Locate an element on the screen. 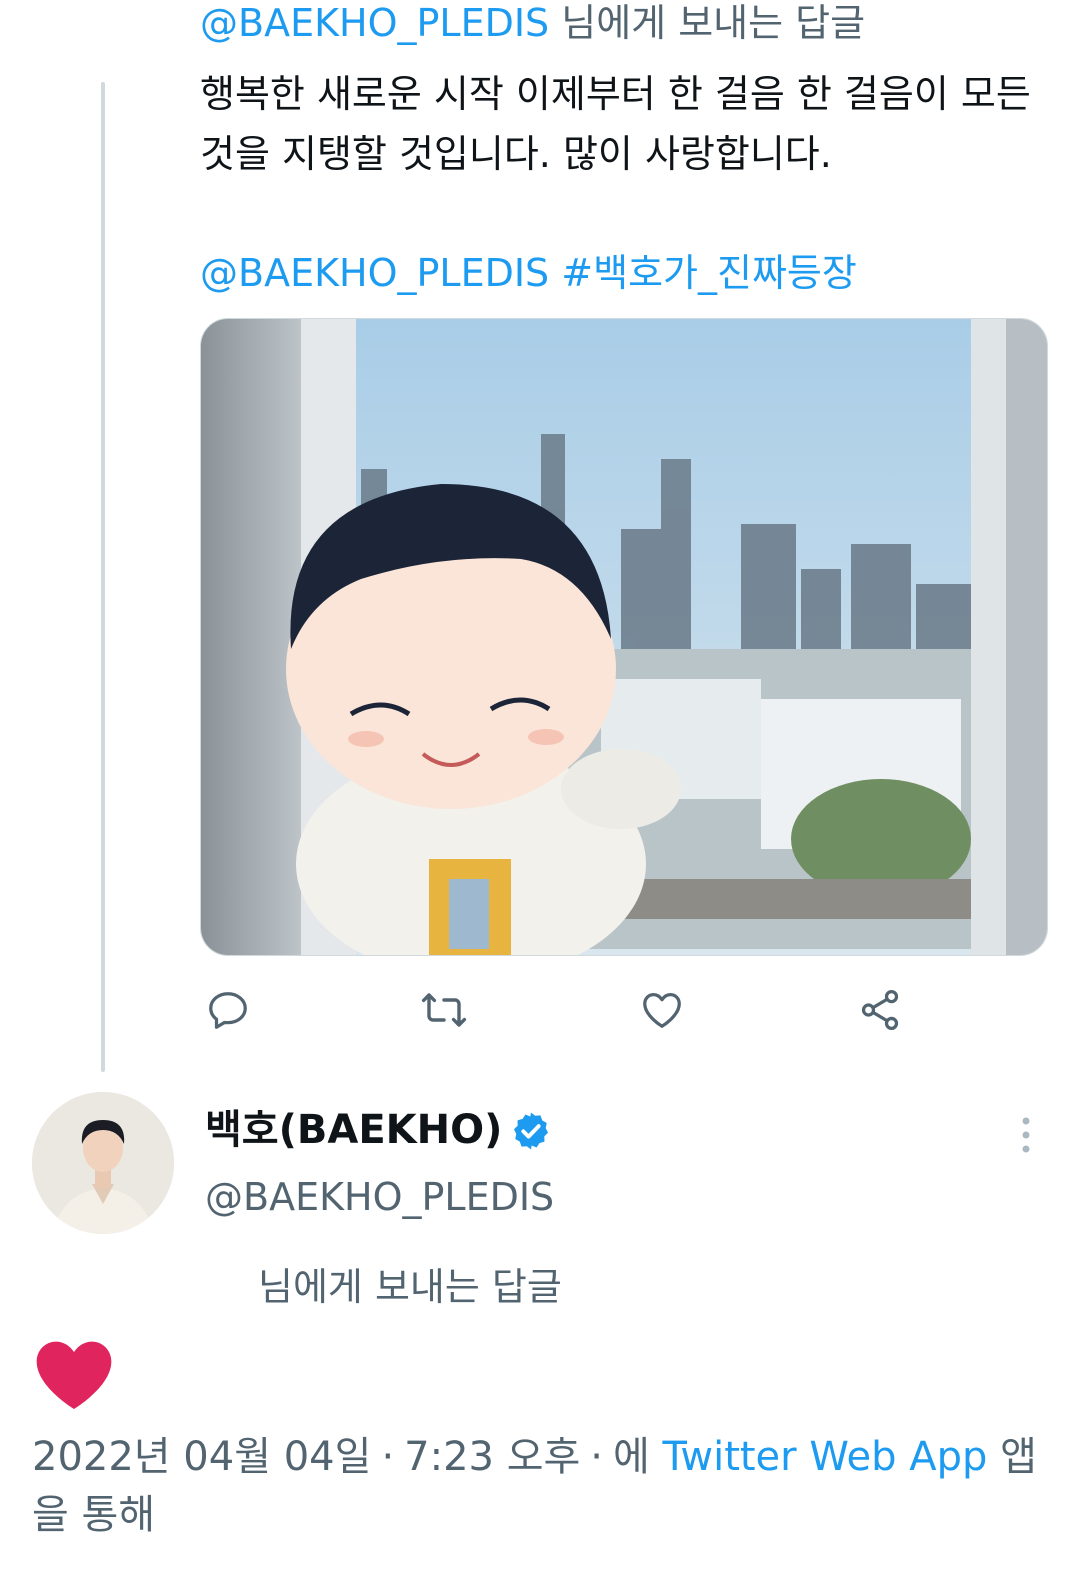 The image size is (1080, 1569). liked-heart-icon is located at coordinates (74, 1375).